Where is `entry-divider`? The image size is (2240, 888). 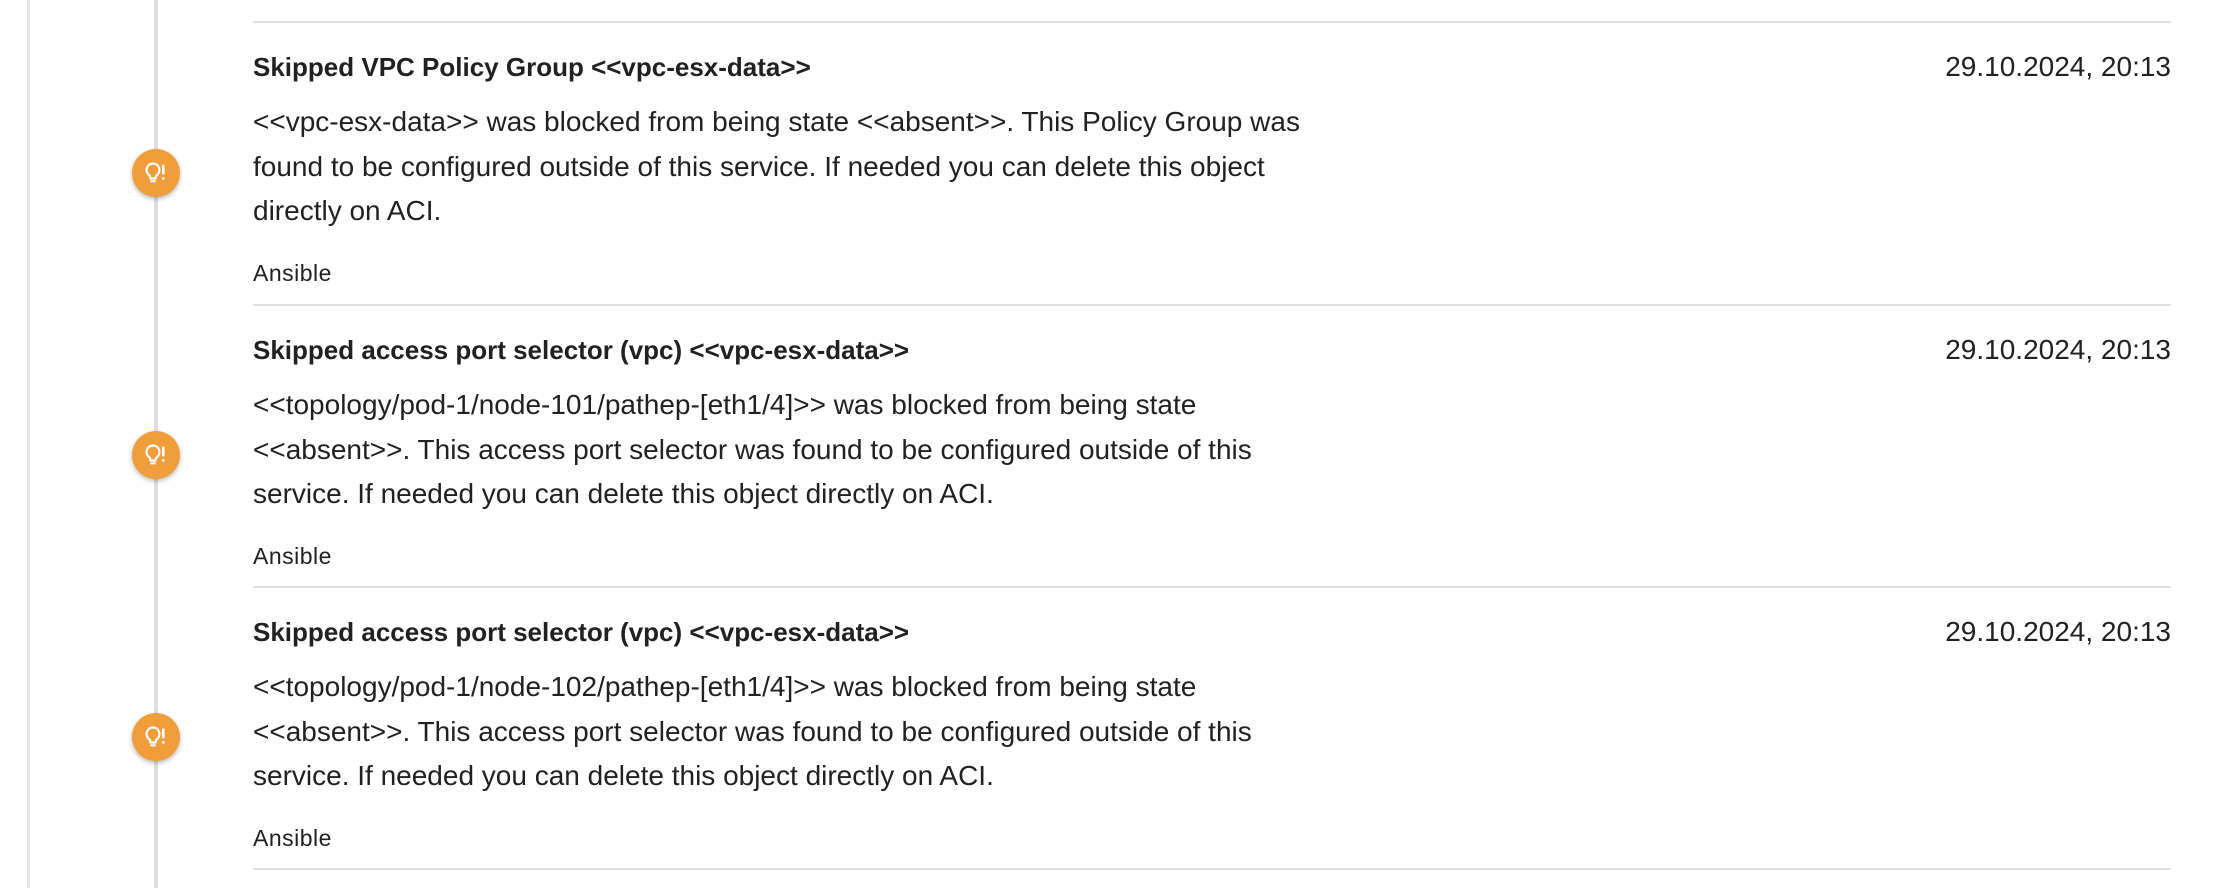 entry-divider is located at coordinates (1212, 869).